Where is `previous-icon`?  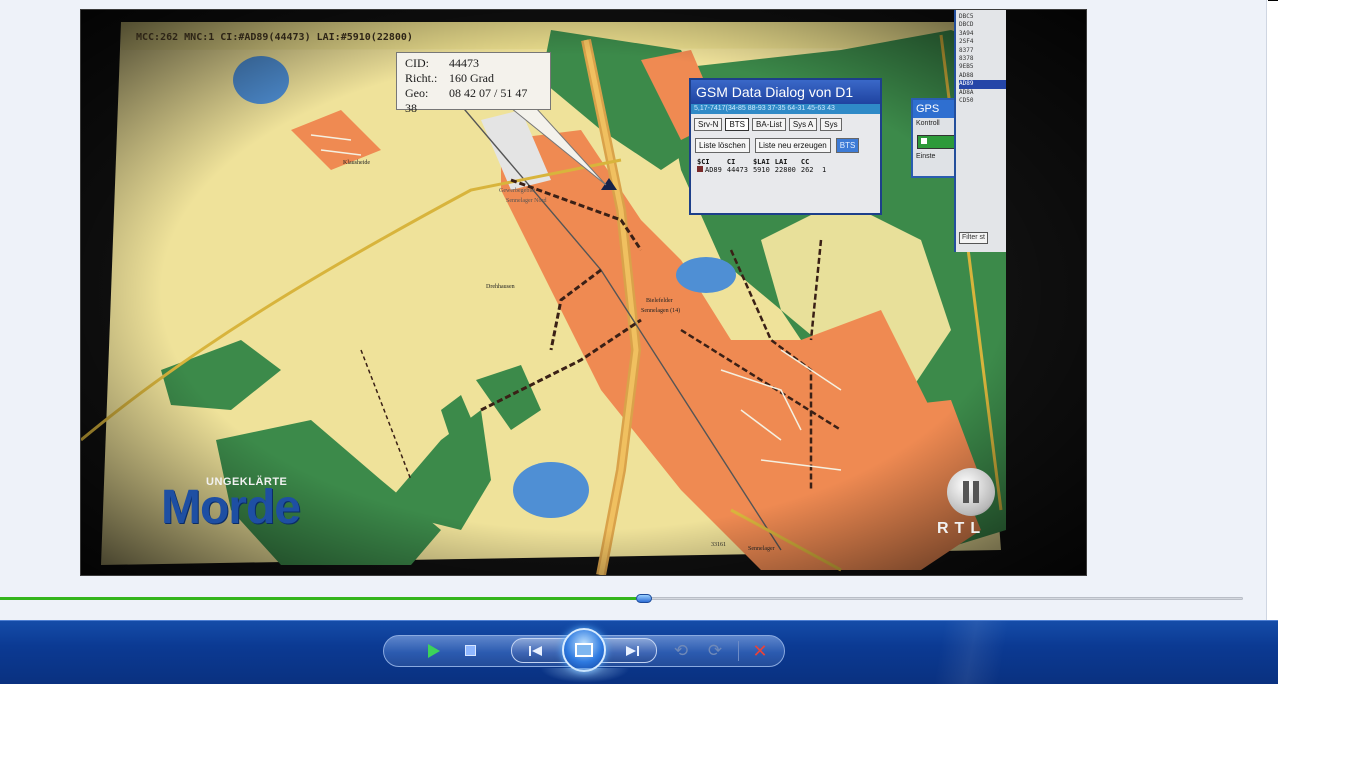 previous-icon is located at coordinates (535, 651).